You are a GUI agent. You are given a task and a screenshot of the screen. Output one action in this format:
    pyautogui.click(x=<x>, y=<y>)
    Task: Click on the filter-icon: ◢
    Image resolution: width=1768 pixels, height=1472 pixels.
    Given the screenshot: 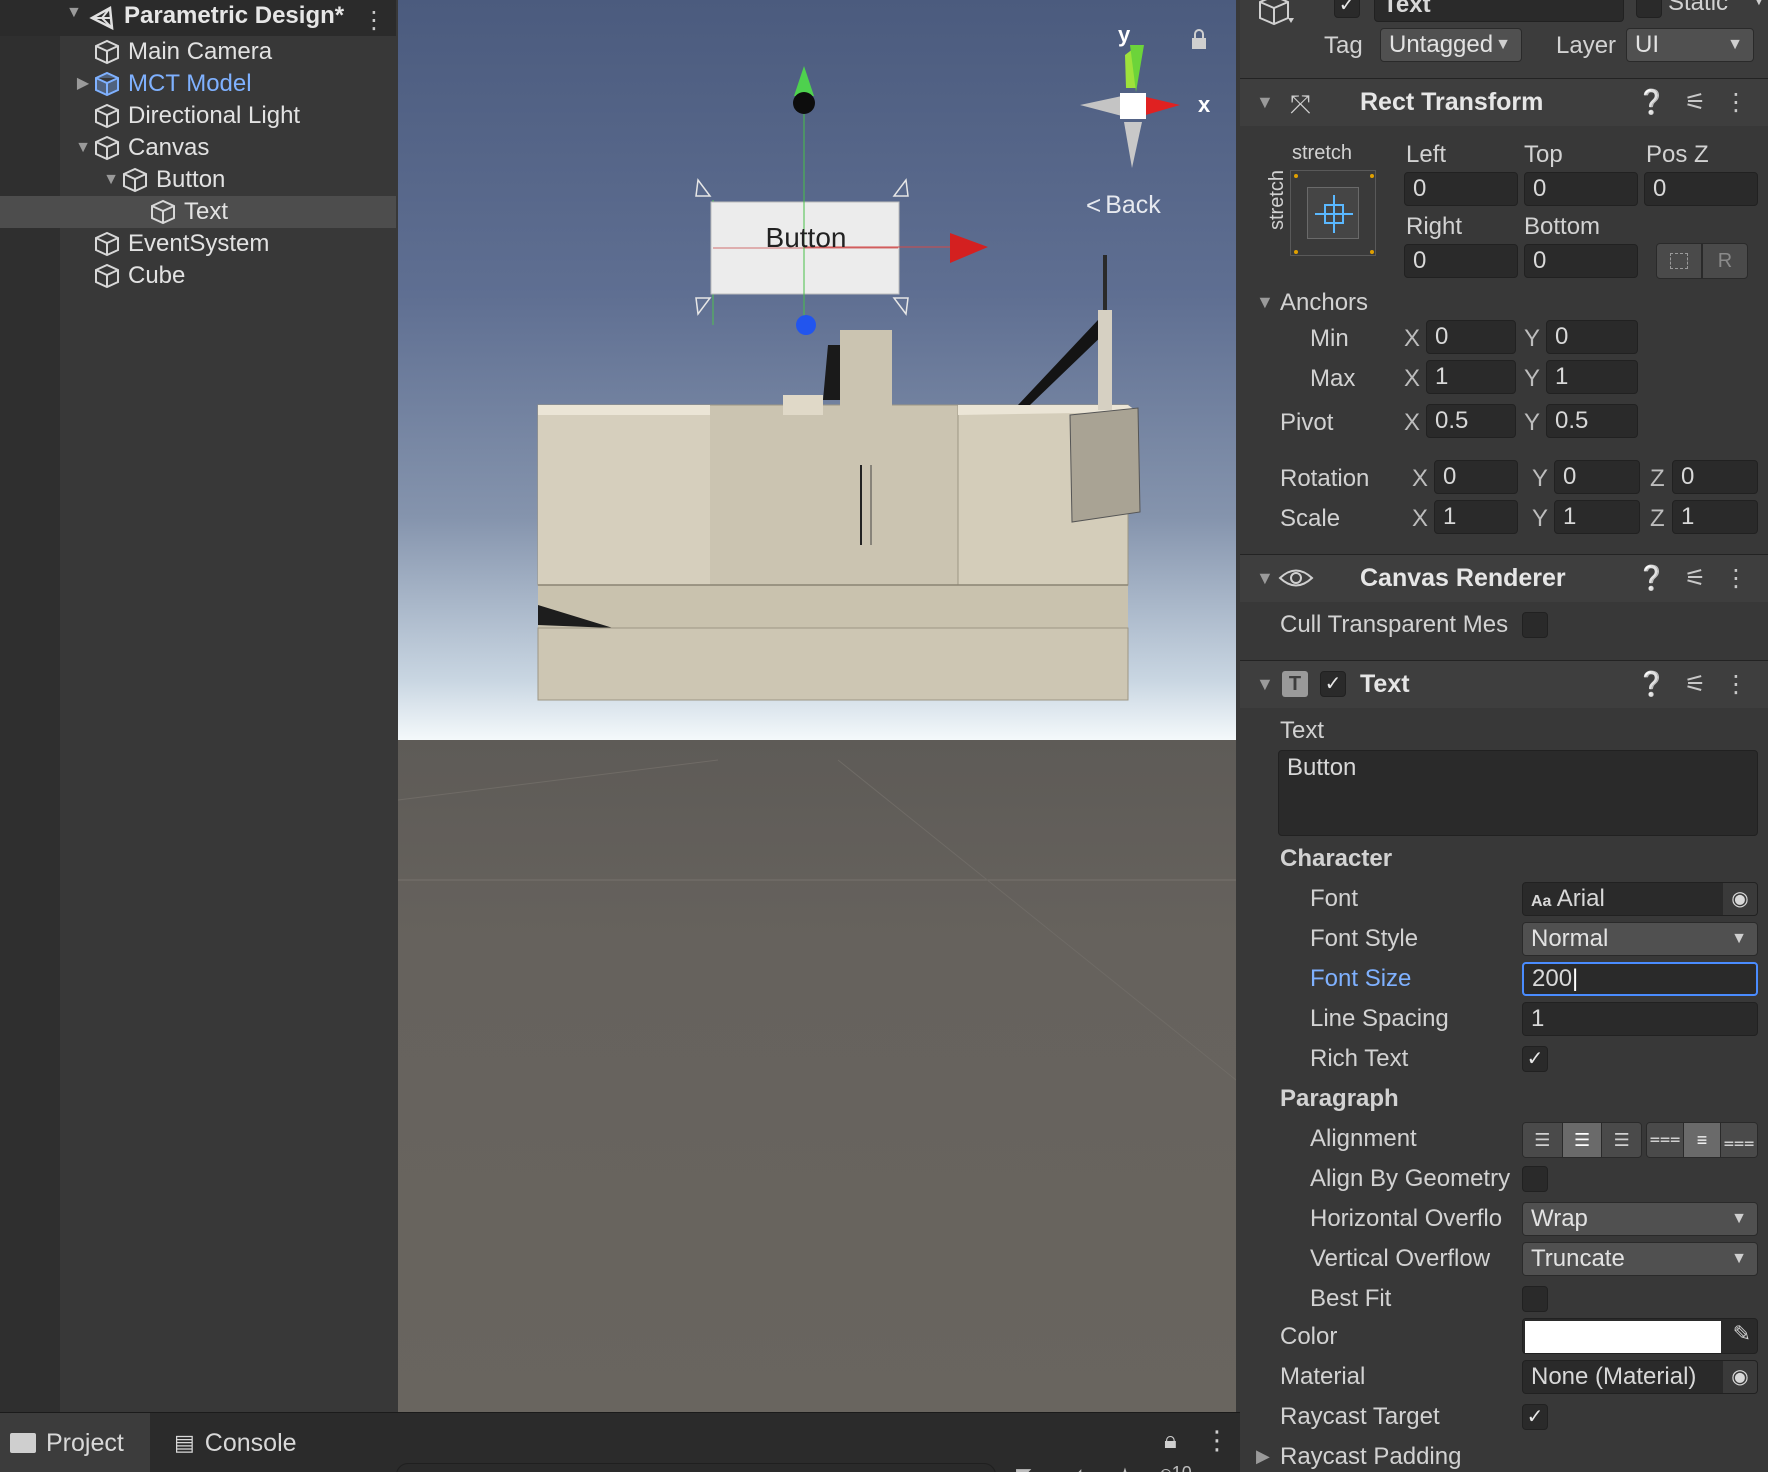 What is the action you would take?
    pyautogui.click(x=1073, y=1467)
    